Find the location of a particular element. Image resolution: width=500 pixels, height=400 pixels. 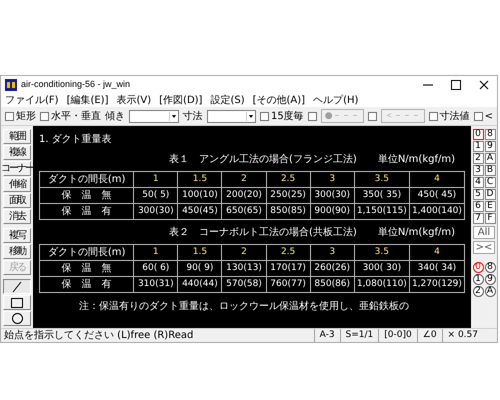

header-cell: 2 is located at coordinates (244, 252).